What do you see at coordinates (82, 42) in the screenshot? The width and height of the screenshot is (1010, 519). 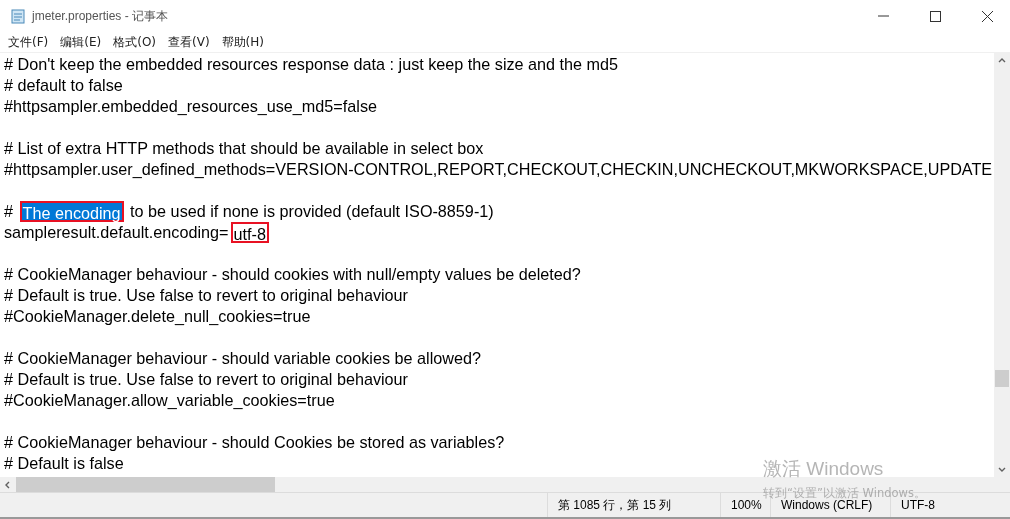 I see `menu-item: 编辑(E)` at bounding box center [82, 42].